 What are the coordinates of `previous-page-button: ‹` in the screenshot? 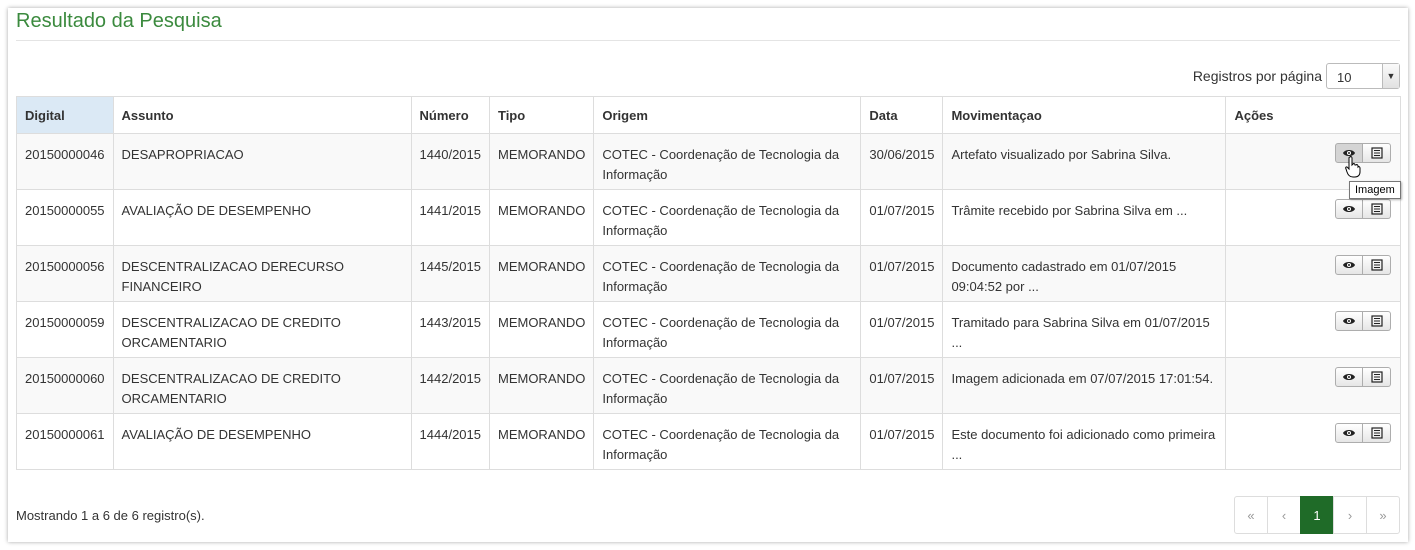 It's located at (1284, 515).